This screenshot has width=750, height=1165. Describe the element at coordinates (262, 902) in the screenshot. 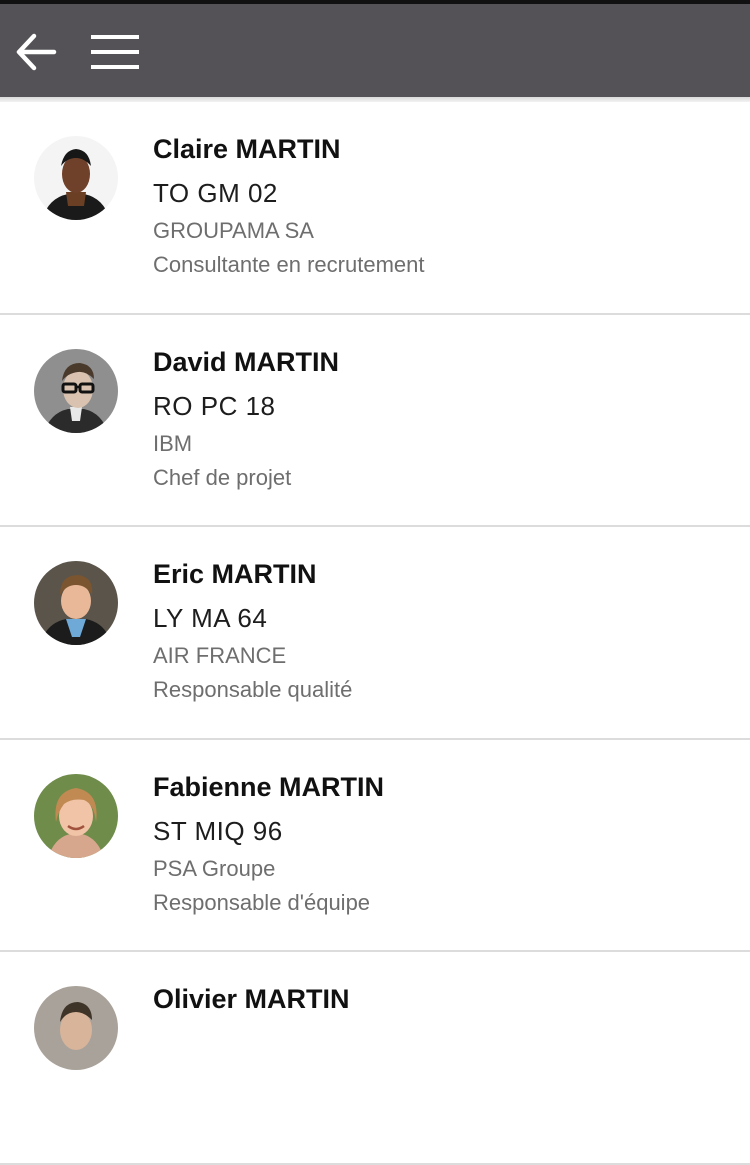

I see `contact-role: Responsable d'équipe` at that location.